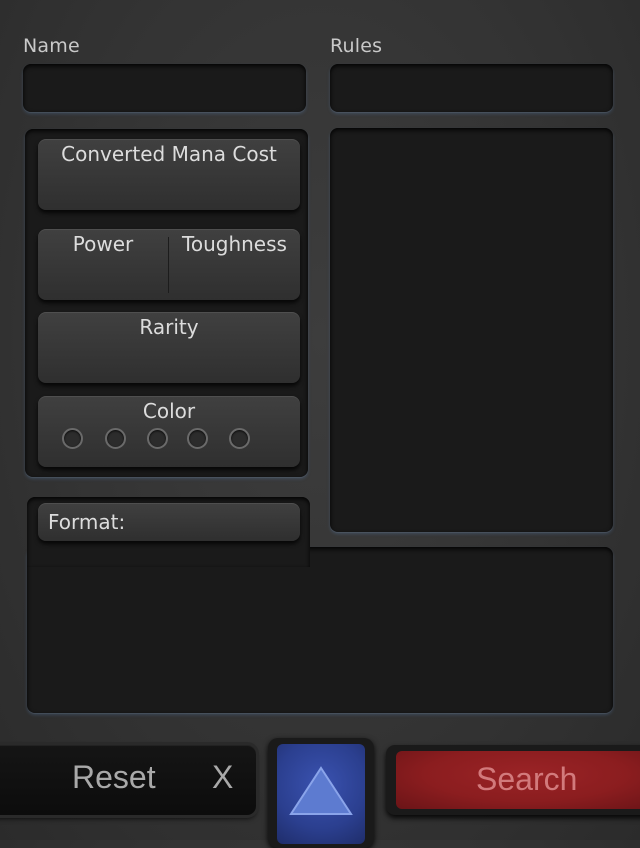 This screenshot has width=640, height=848. Describe the element at coordinates (115, 438) in the screenshot. I see `color-dot-blue` at that location.